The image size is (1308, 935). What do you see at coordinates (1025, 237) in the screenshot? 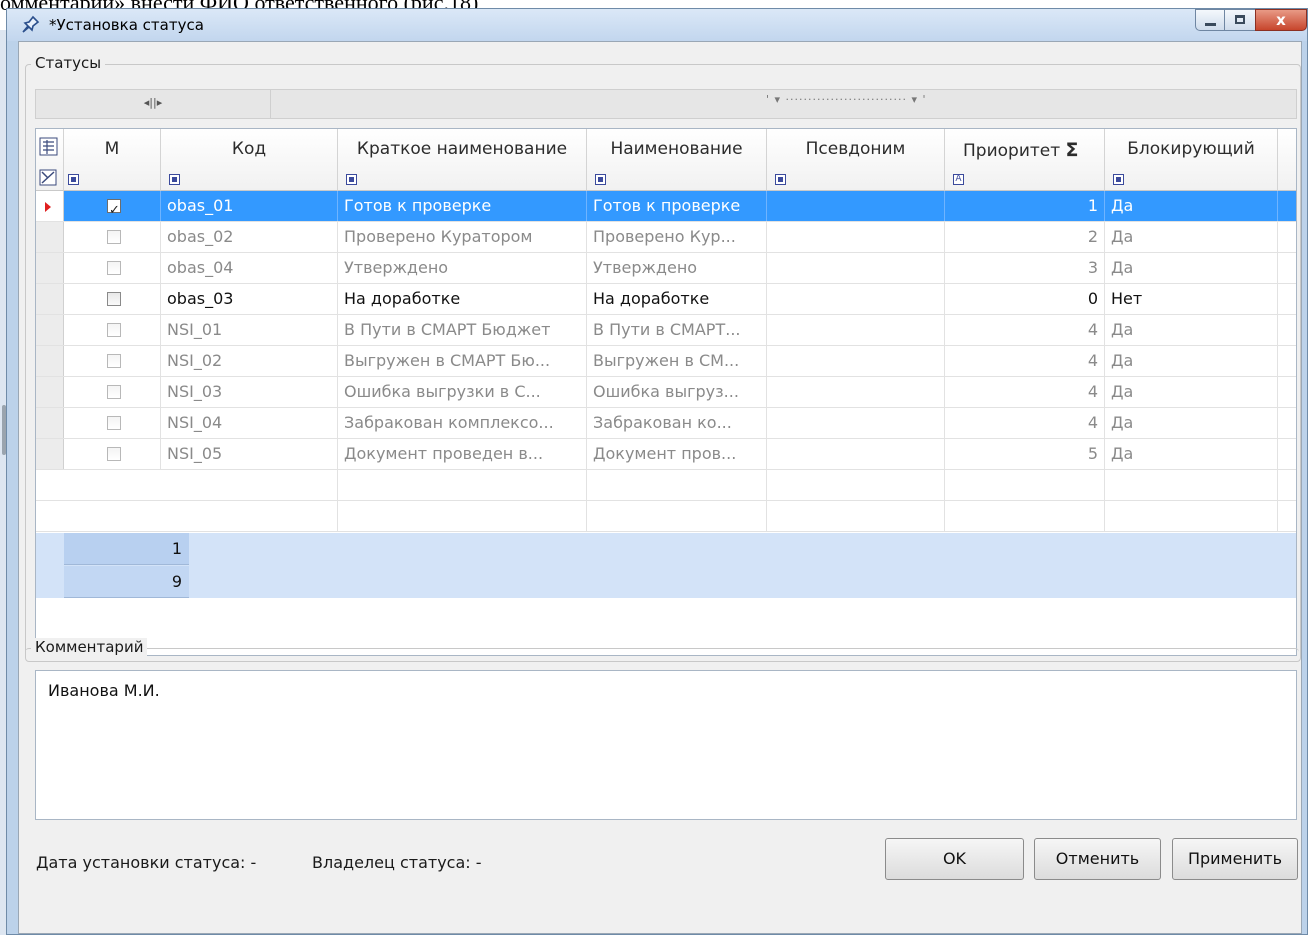
I see `cell-priority: 2` at bounding box center [1025, 237].